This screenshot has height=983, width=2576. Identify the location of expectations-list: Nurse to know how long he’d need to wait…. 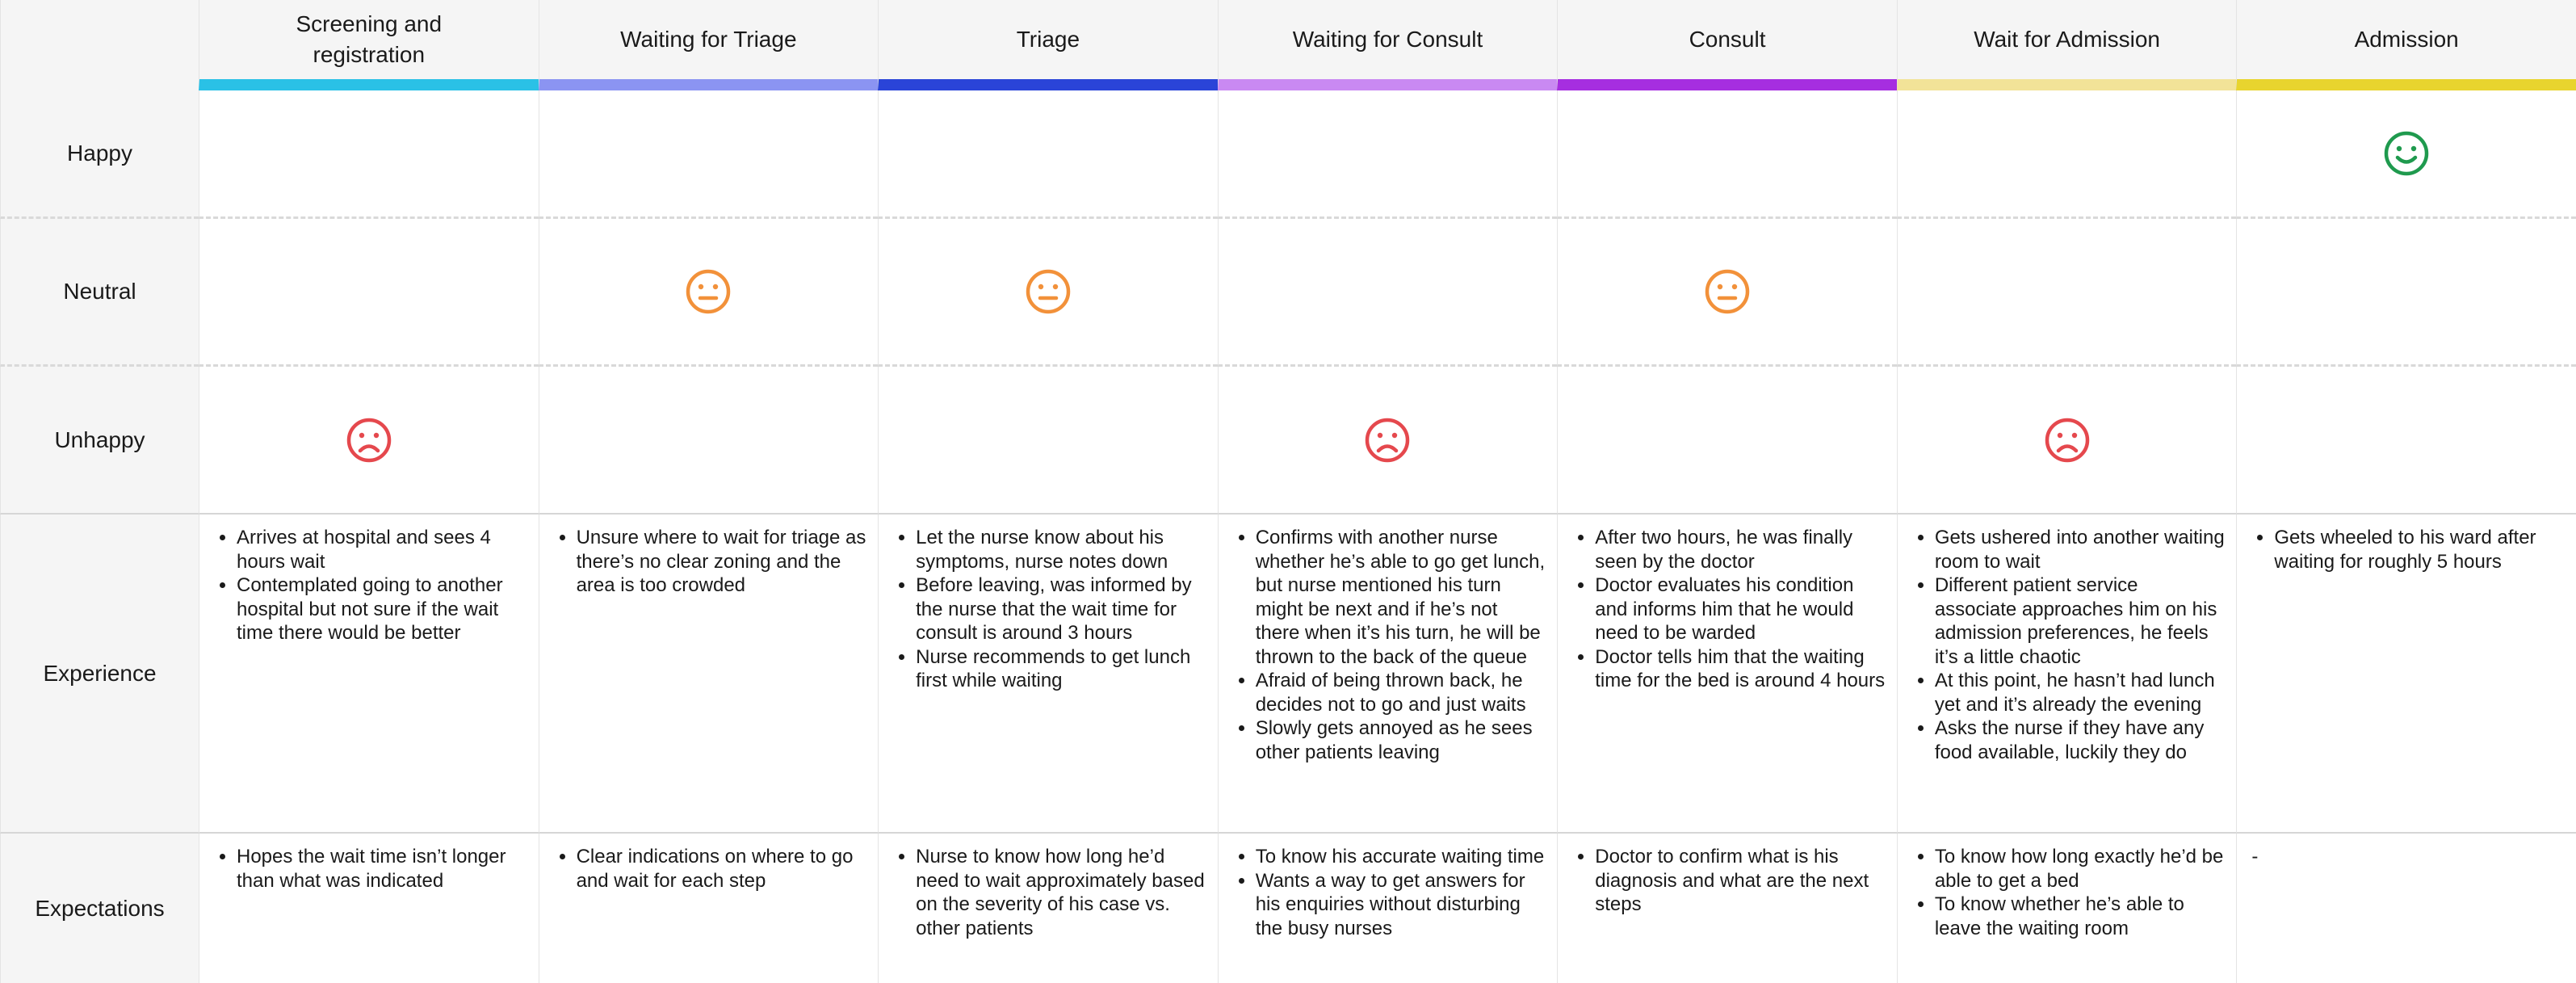
(1048, 892).